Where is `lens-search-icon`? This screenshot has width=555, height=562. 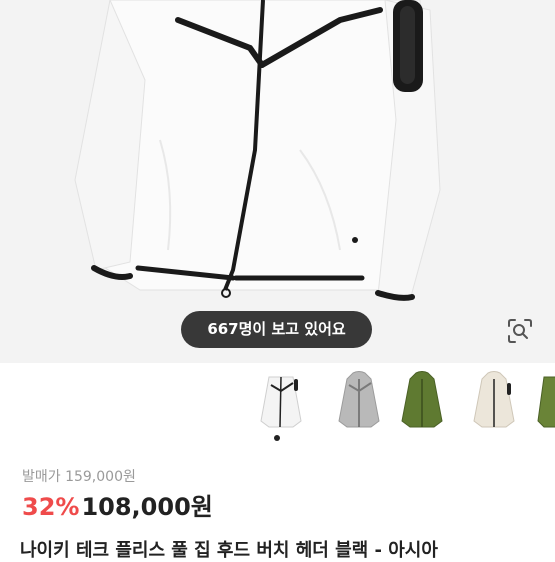 lens-search-icon is located at coordinates (520, 331).